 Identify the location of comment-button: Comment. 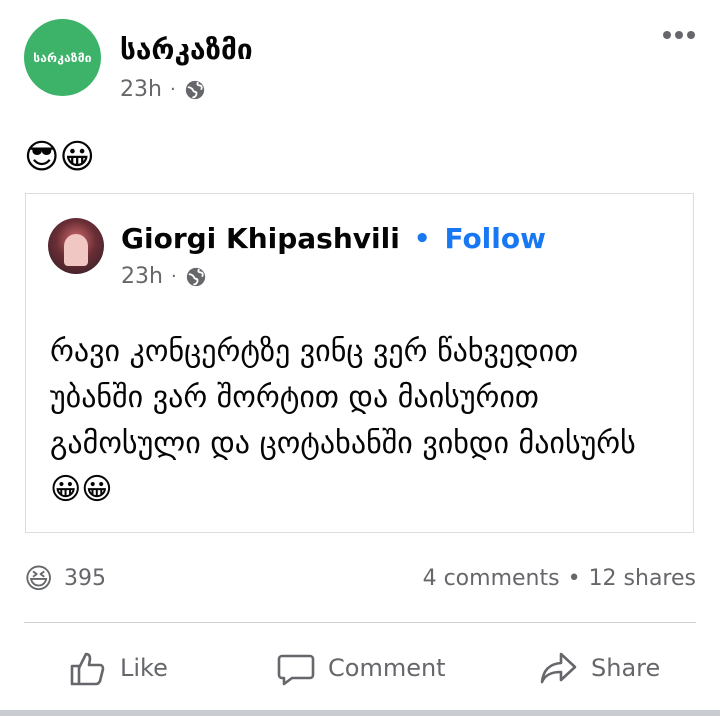
(361, 668).